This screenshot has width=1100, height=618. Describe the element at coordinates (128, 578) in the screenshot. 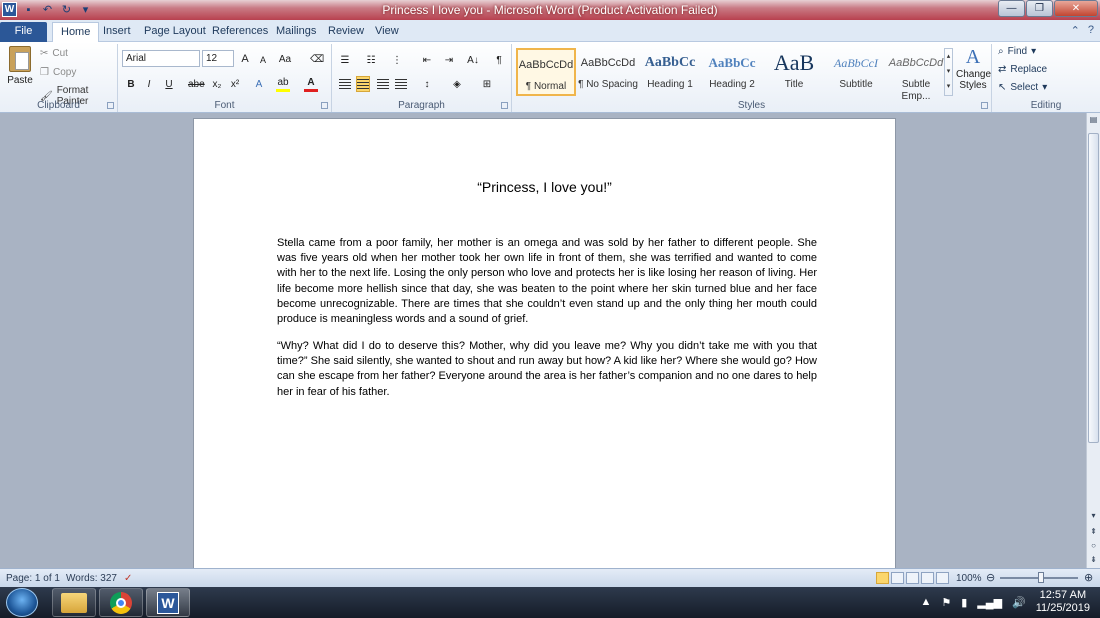

I see `proofing-icon: ✓` at that location.